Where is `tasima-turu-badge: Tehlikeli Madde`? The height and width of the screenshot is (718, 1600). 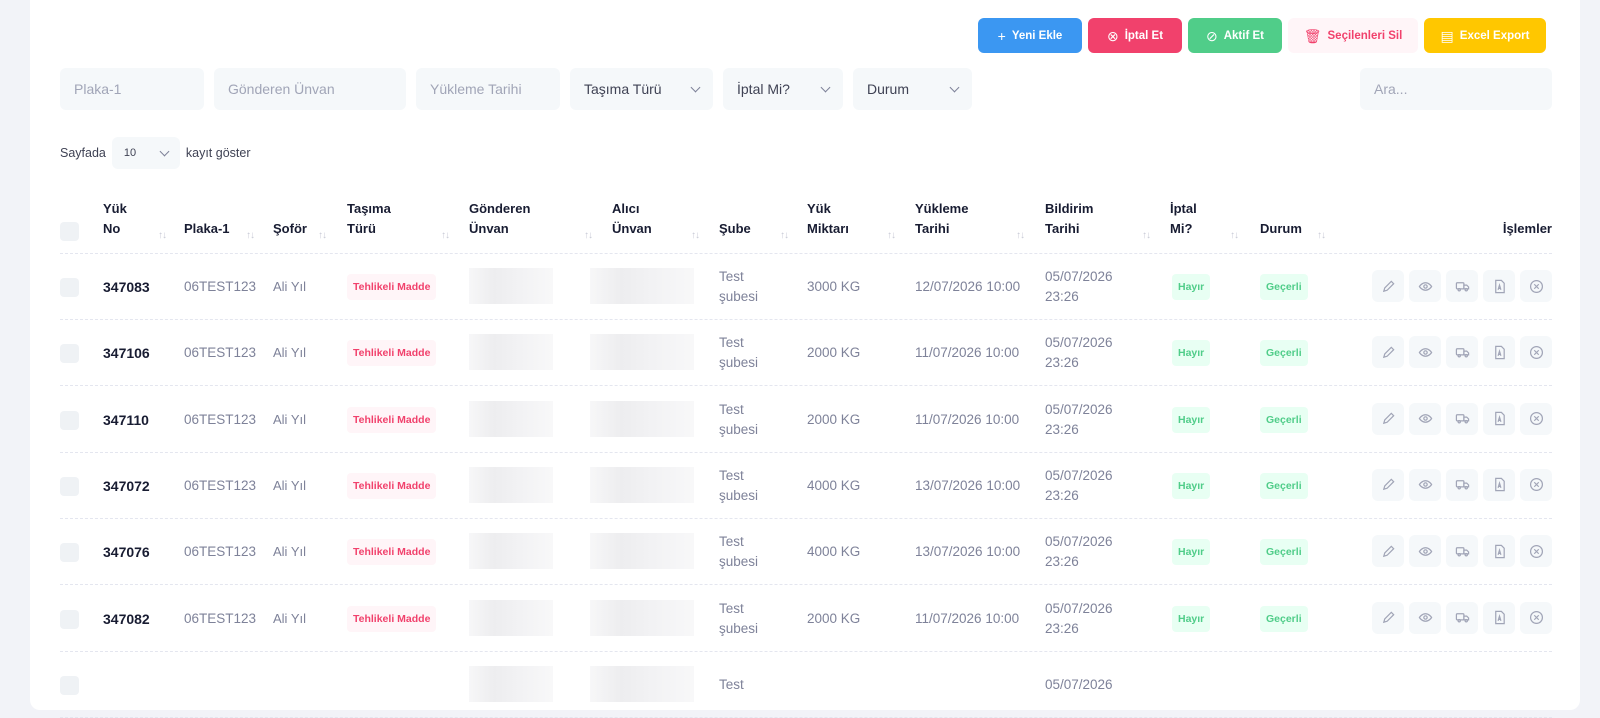
tasima-turu-badge: Tehlikeli Madde is located at coordinates (392, 552).